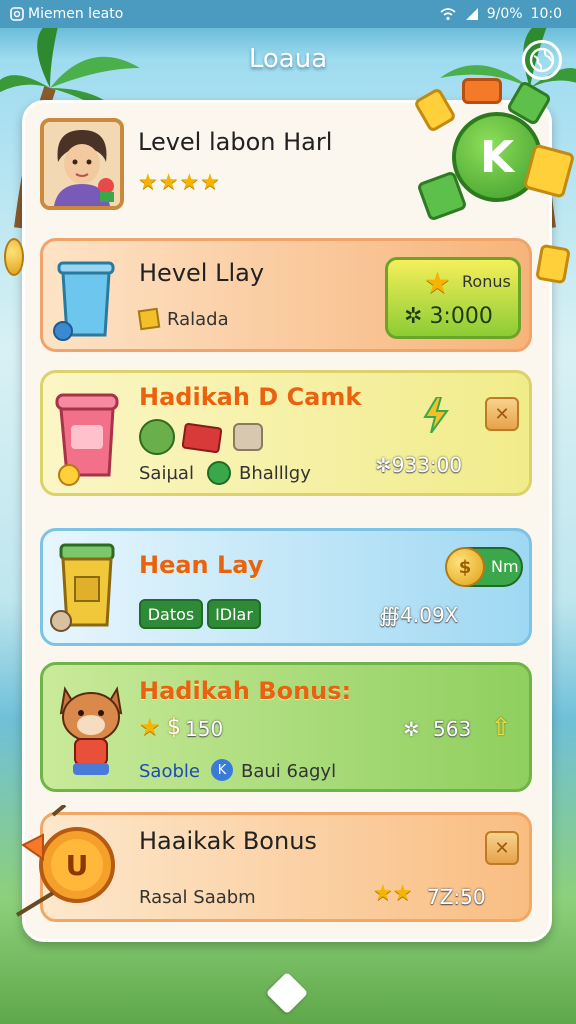 The width and height of the screenshot is (576, 1024). What do you see at coordinates (166, 473) in the screenshot?
I see `card-sub-left: Saiµal` at bounding box center [166, 473].